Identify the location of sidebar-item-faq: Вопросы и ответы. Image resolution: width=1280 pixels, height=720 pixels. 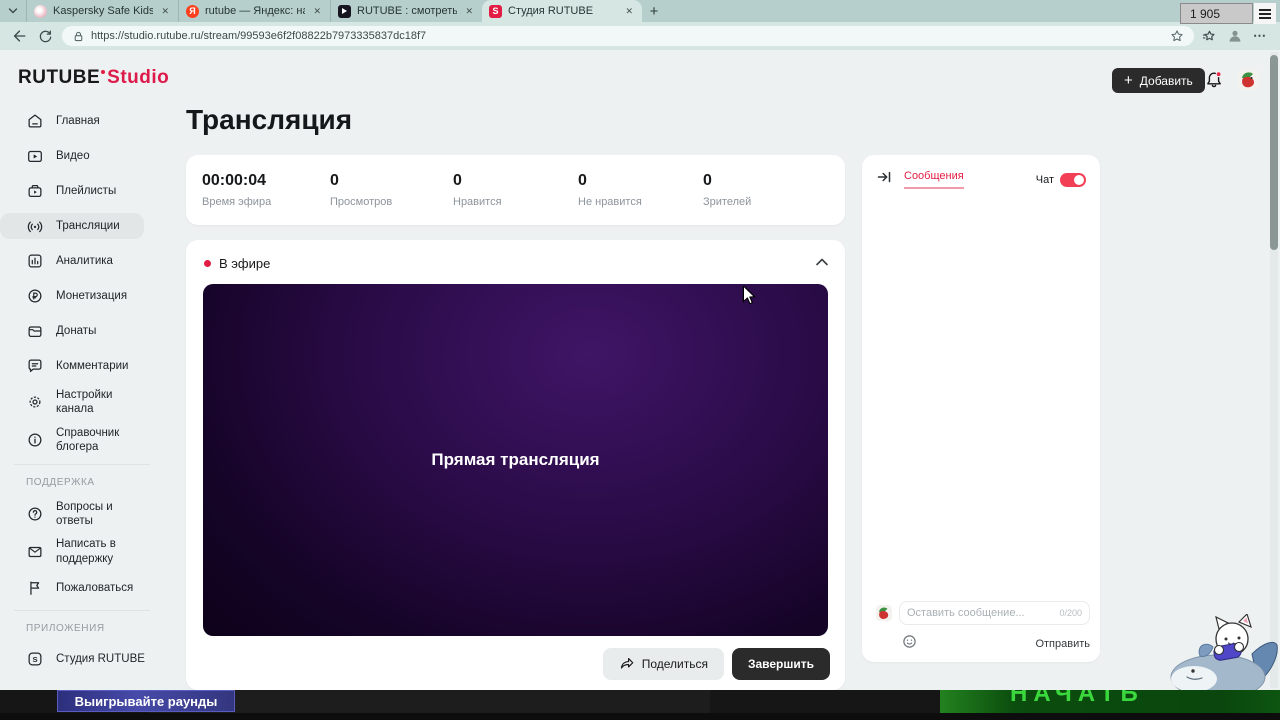
(82, 514).